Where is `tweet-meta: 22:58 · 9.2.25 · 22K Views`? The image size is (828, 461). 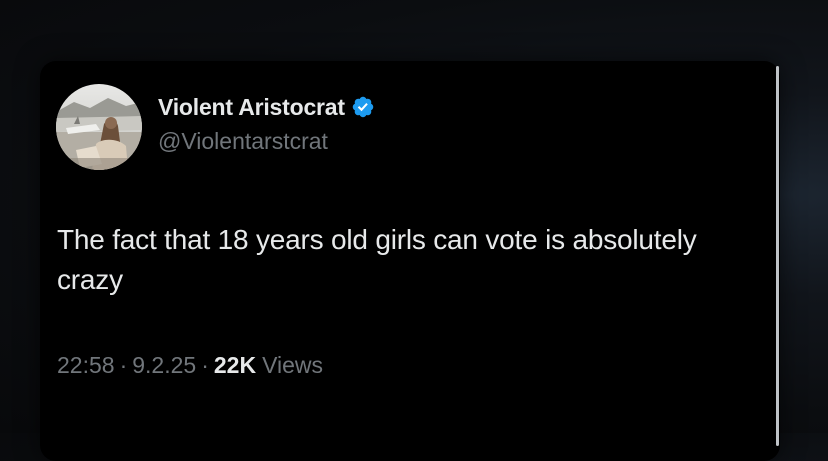 tweet-meta: 22:58 · 9.2.25 · 22K Views is located at coordinates (190, 365).